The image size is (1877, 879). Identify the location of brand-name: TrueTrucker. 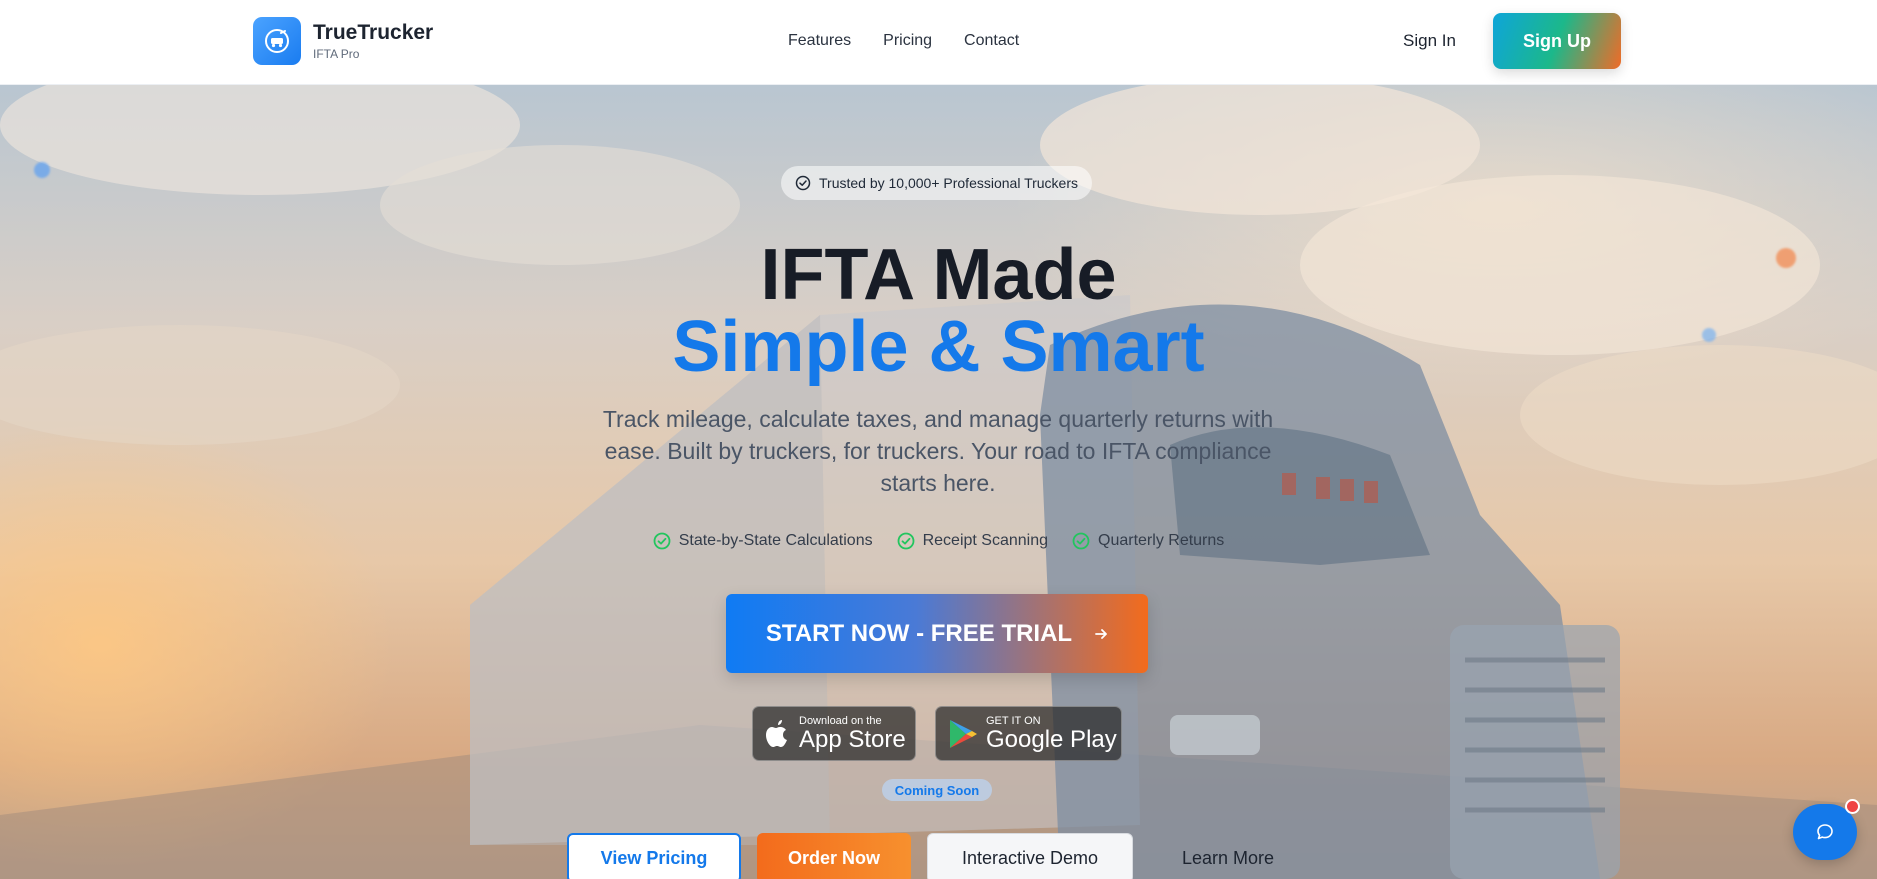
(373, 32).